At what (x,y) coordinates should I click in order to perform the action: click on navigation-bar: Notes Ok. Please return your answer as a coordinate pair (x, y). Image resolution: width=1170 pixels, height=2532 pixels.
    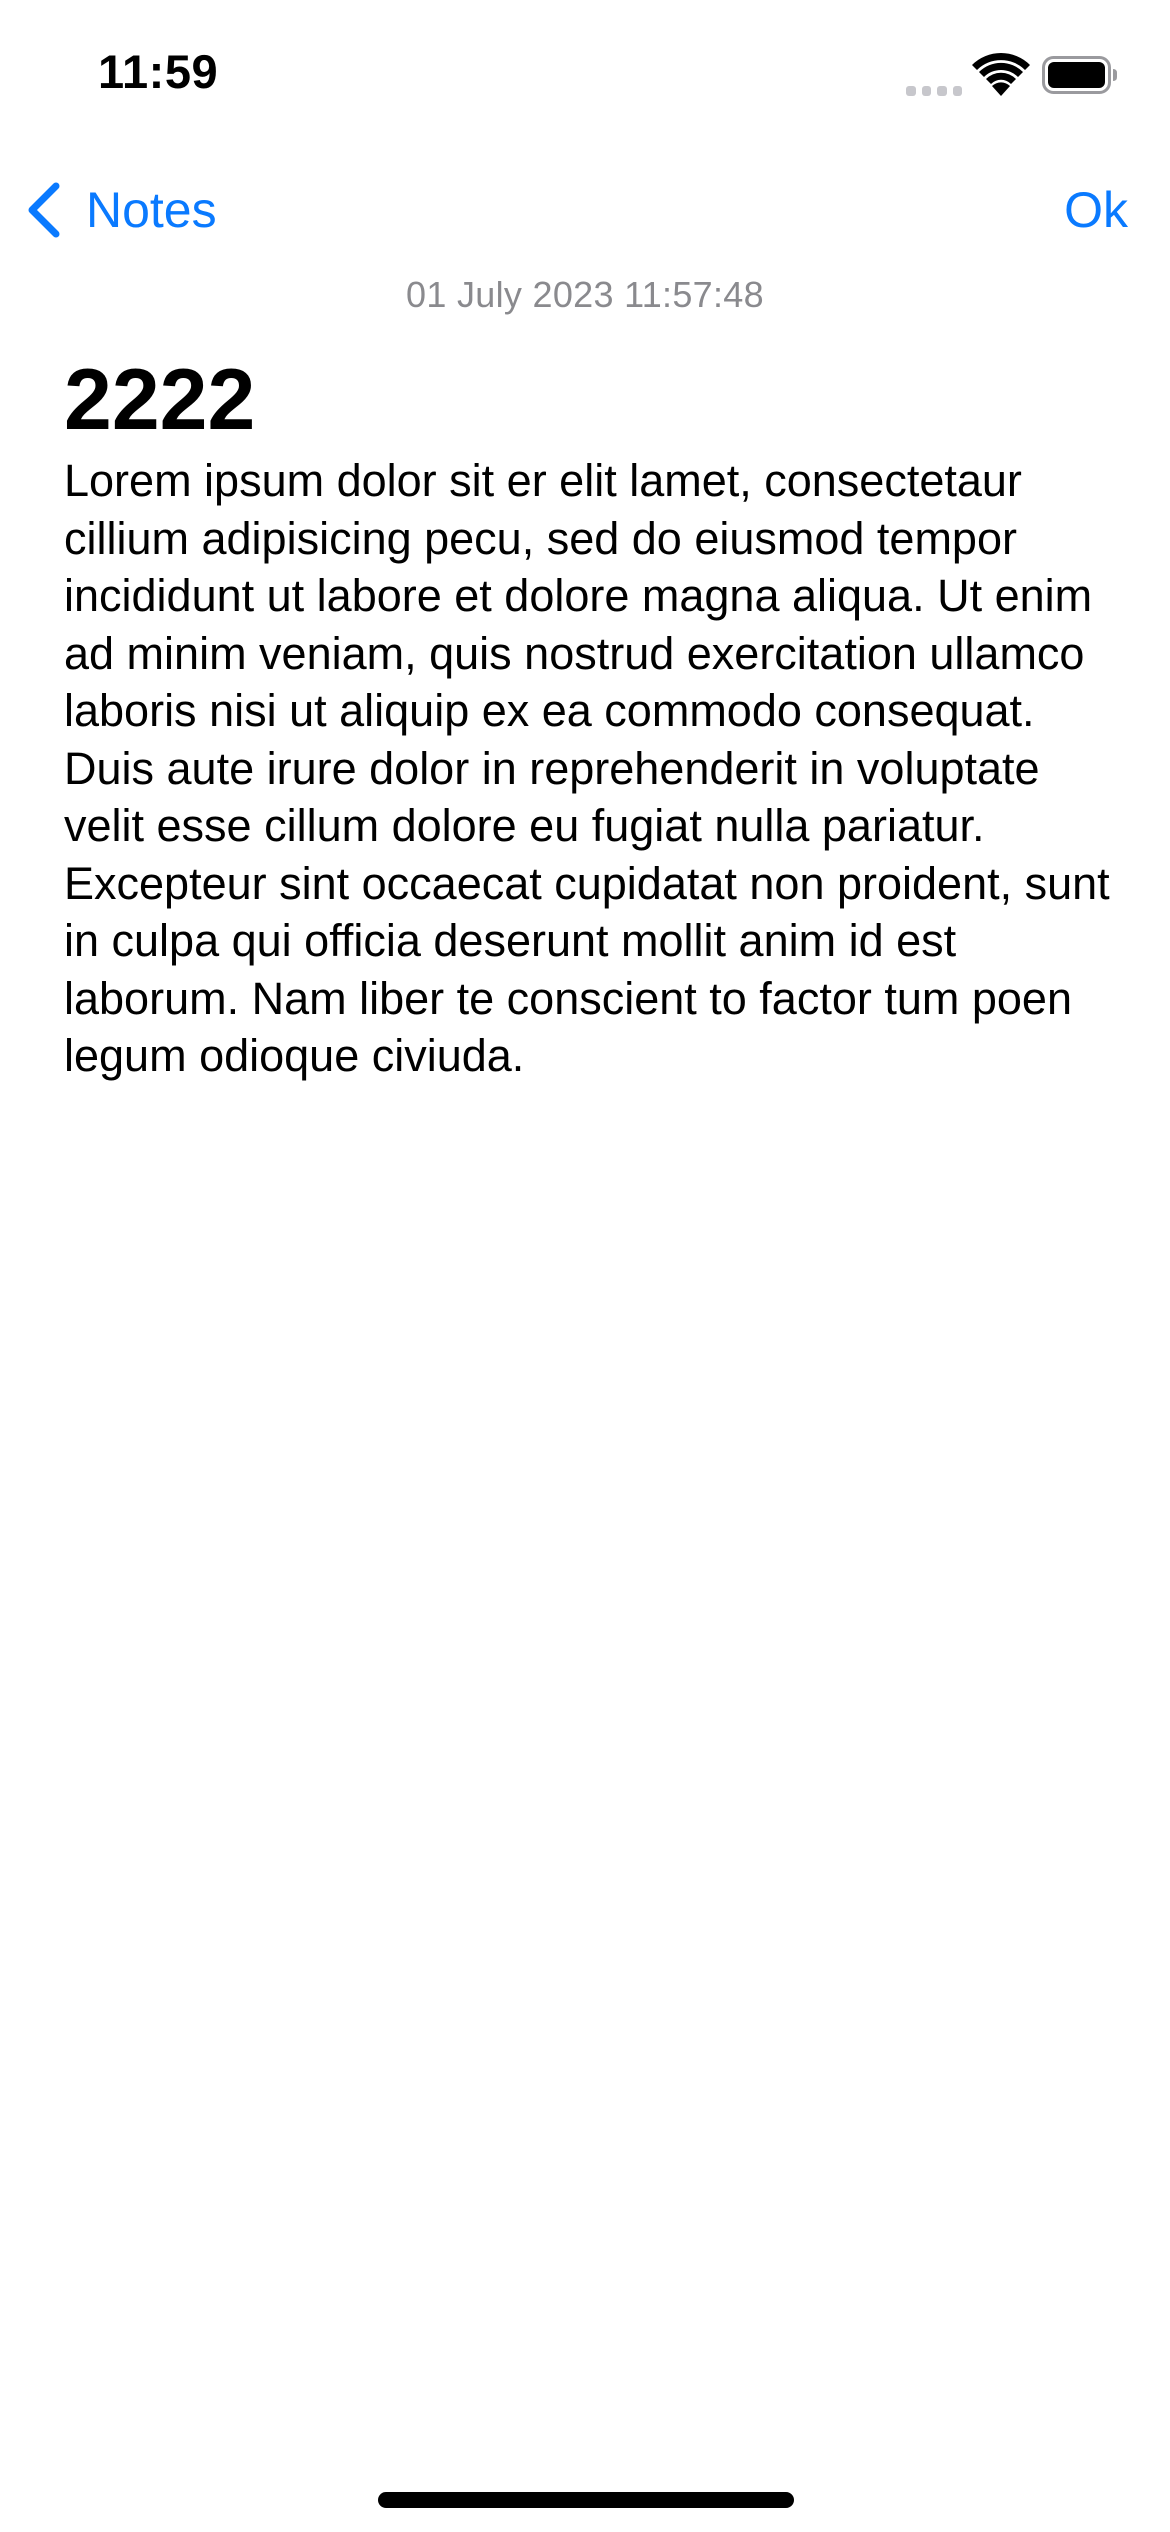
    Looking at the image, I should click on (585, 210).